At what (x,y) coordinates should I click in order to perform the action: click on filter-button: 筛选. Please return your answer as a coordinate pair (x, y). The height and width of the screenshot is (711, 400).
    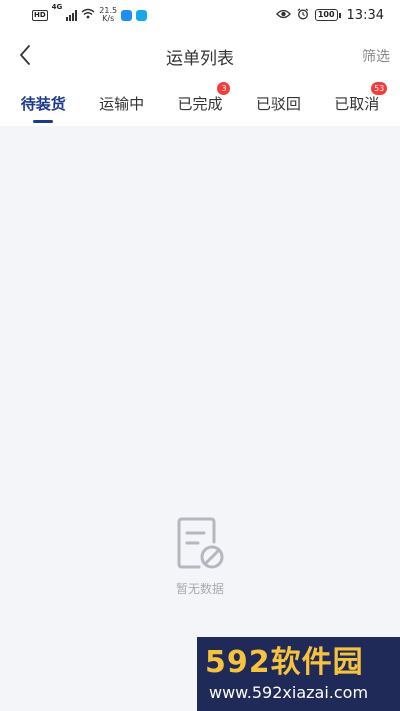
    Looking at the image, I should click on (376, 56).